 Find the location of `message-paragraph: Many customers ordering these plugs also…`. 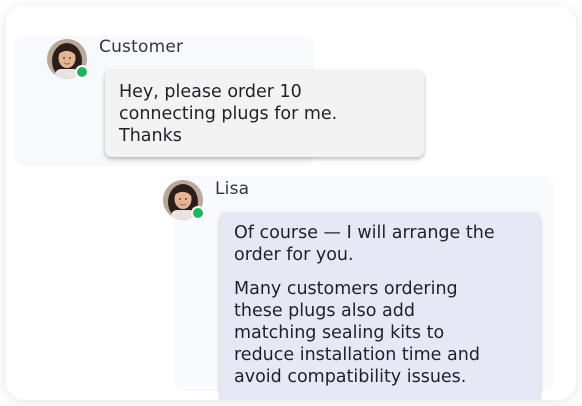

message-paragraph: Many customers ordering these plugs also… is located at coordinates (380, 333).